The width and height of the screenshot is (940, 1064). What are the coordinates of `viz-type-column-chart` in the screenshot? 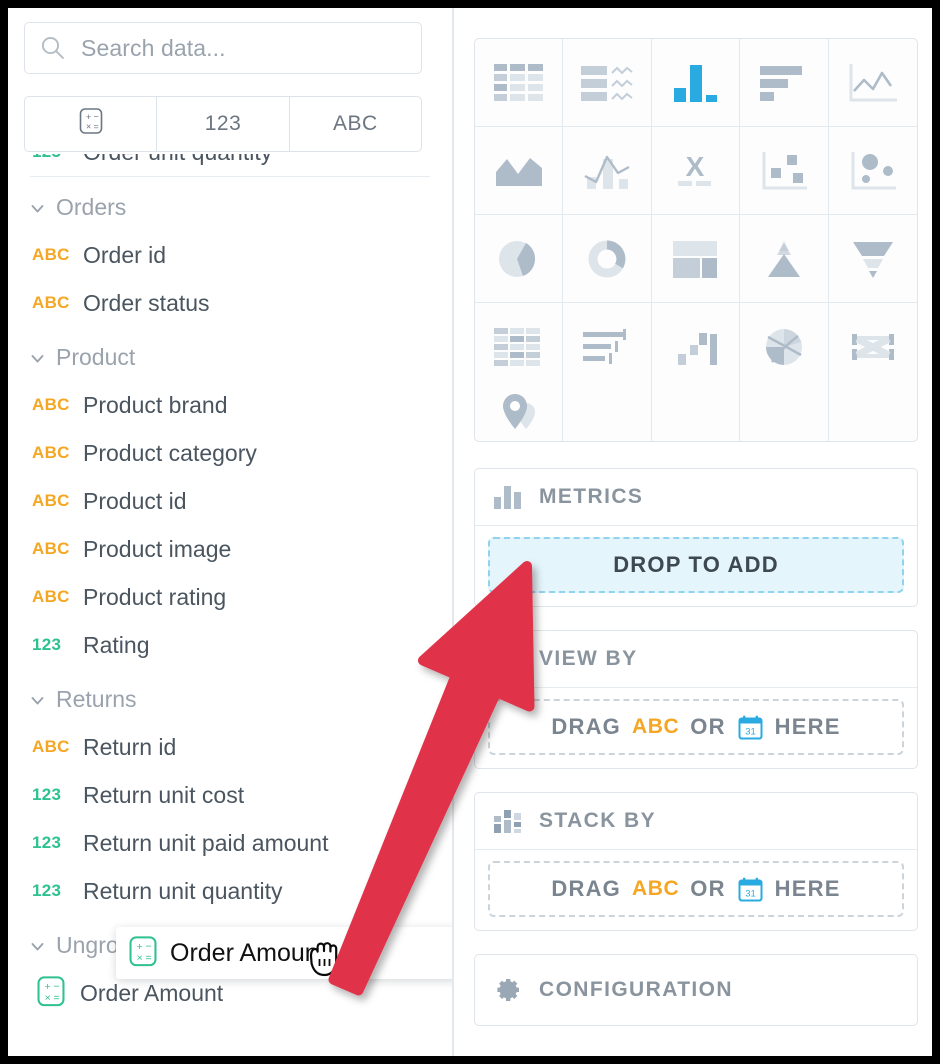 It's located at (696, 83).